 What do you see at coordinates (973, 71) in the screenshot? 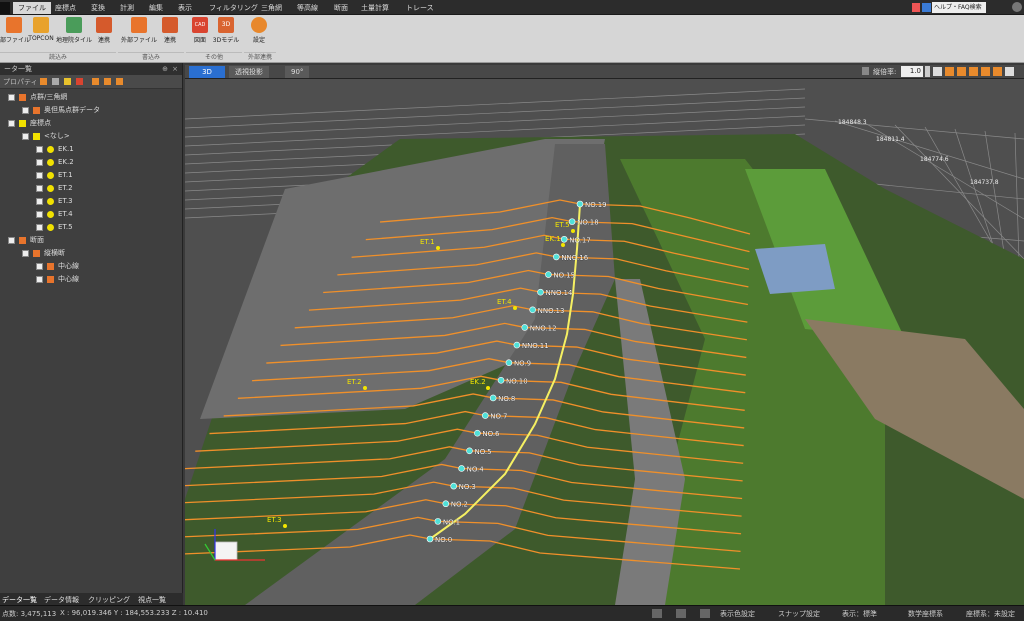
I see `view-top-icon` at bounding box center [973, 71].